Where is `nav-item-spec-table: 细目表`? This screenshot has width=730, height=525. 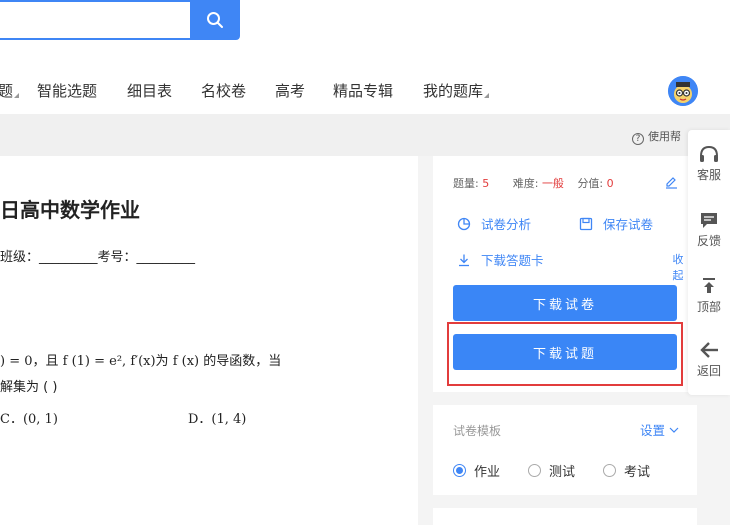
nav-item-spec-table: 细目表 is located at coordinates (149, 90).